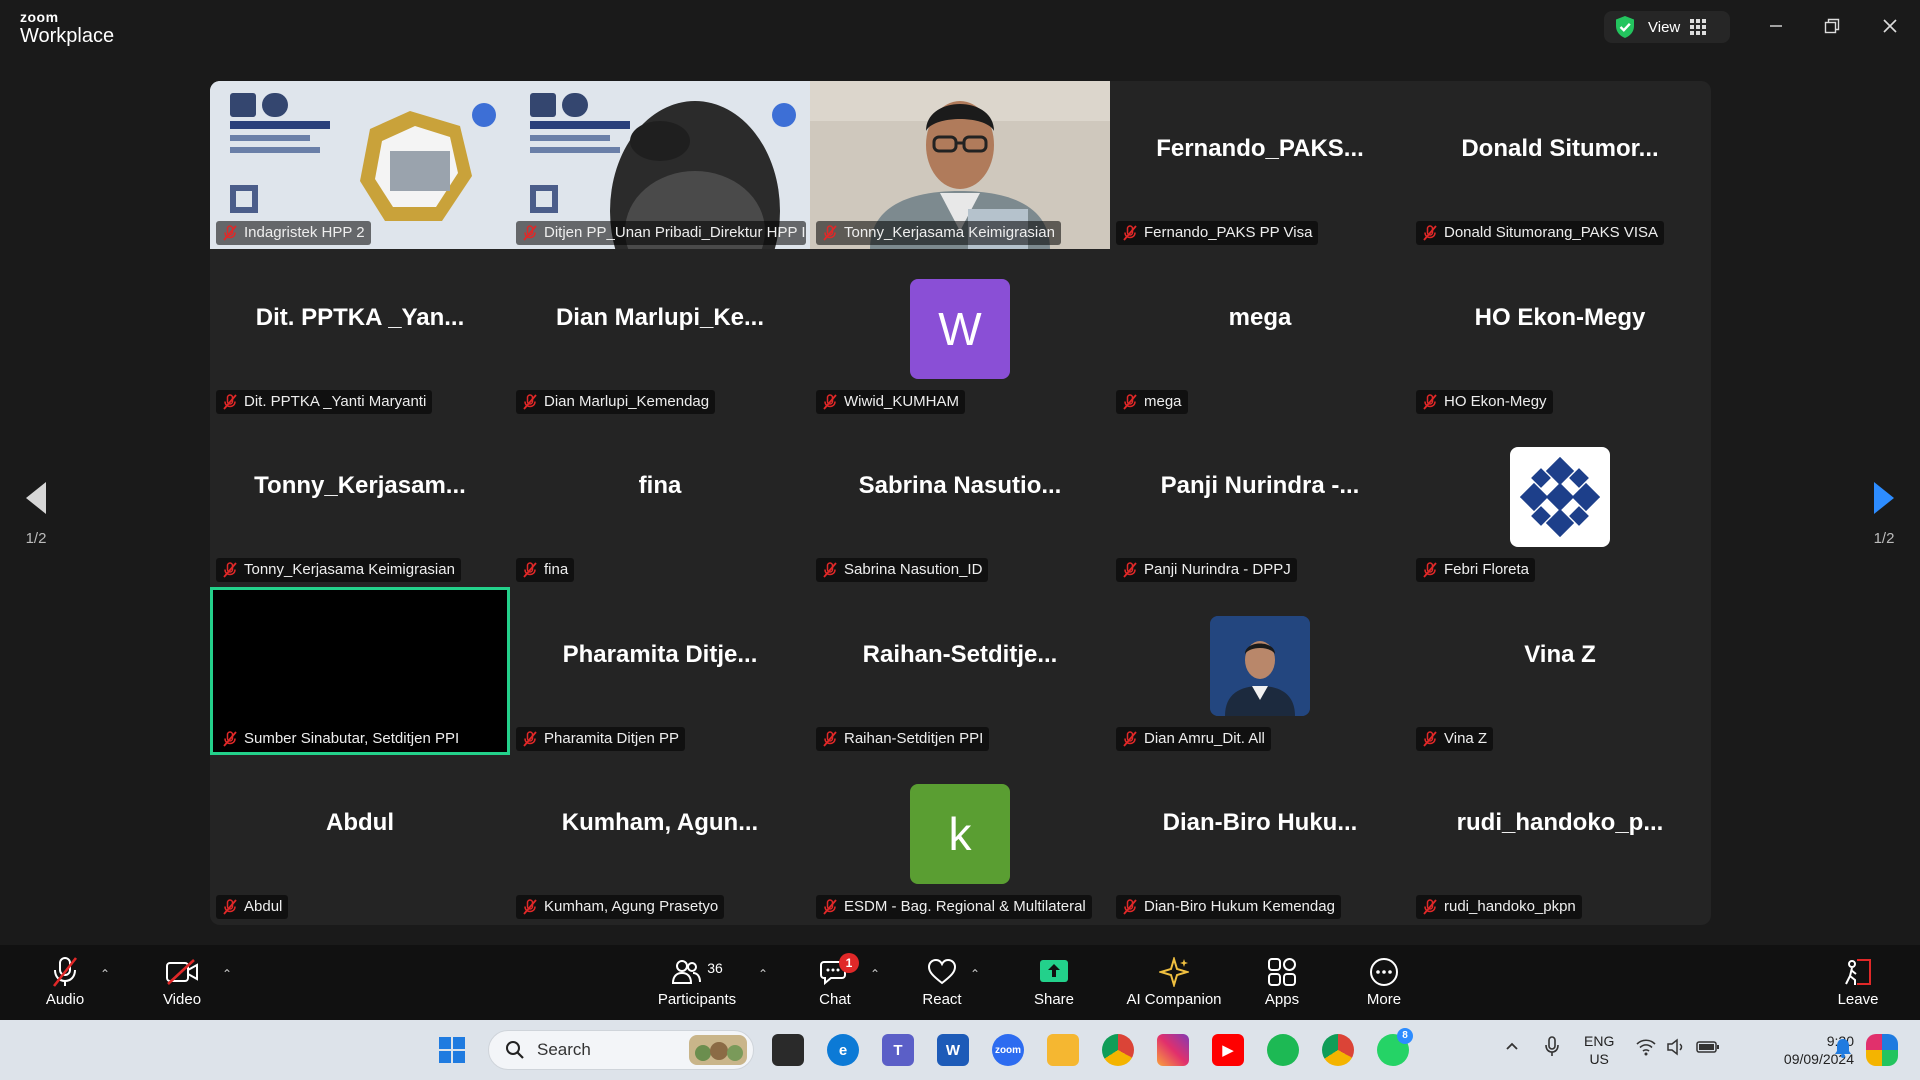  Describe the element at coordinates (1884, 513) in the screenshot. I see `next-page-button: 1/2` at that location.